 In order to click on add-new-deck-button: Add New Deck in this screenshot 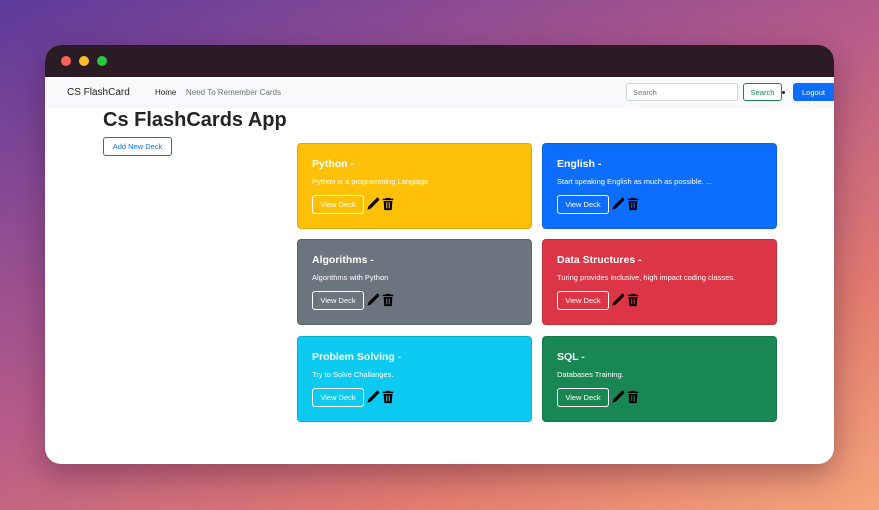, I will do `click(137, 146)`.